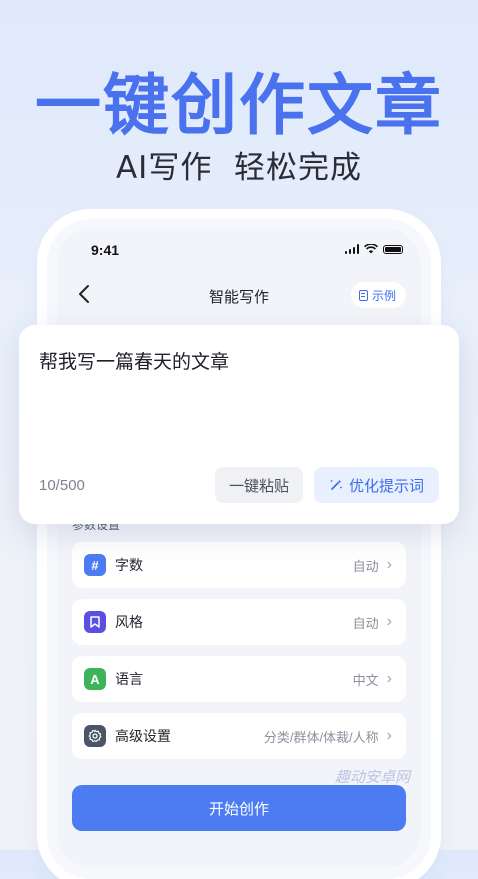 This screenshot has height=879, width=478. What do you see at coordinates (62, 485) in the screenshot?
I see `character-count: 10/500` at bounding box center [62, 485].